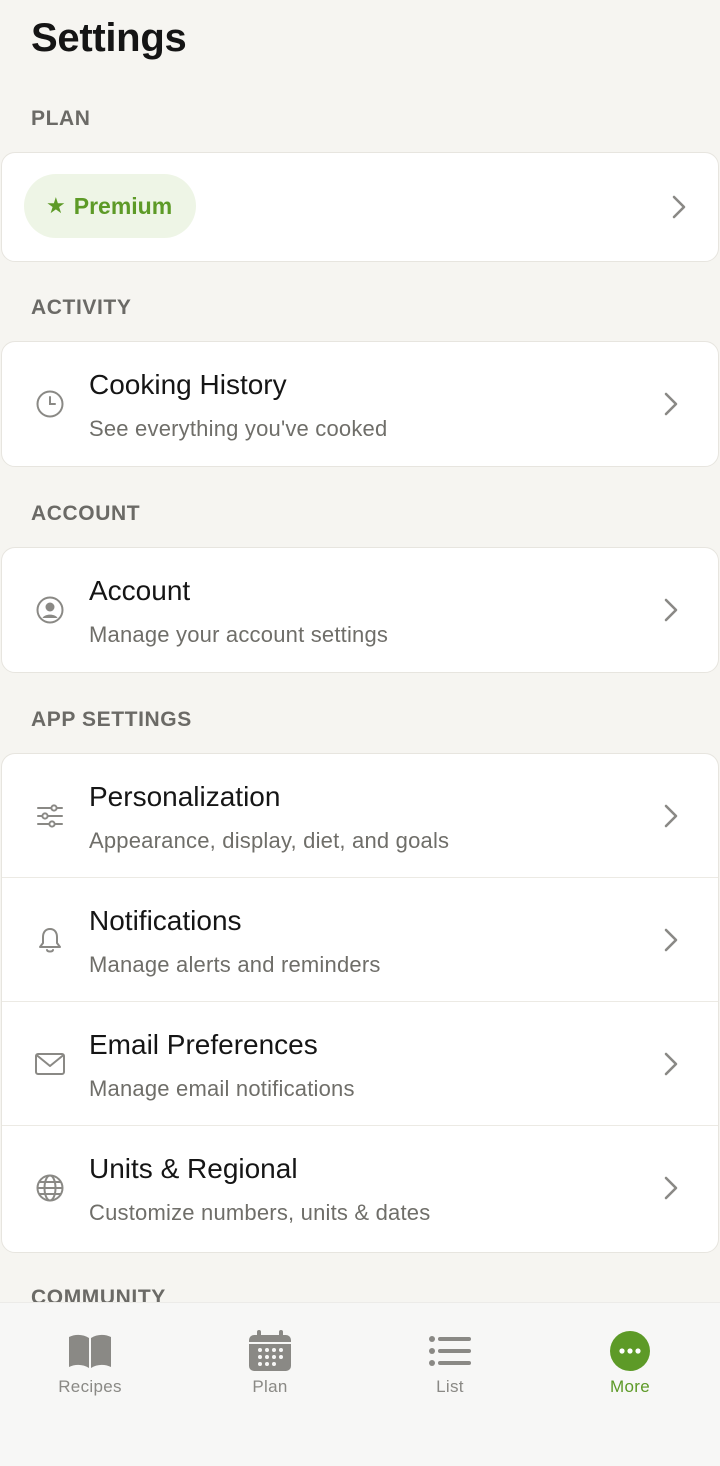 The width and height of the screenshot is (720, 1466). I want to click on tab-label: More, so click(630, 1386).